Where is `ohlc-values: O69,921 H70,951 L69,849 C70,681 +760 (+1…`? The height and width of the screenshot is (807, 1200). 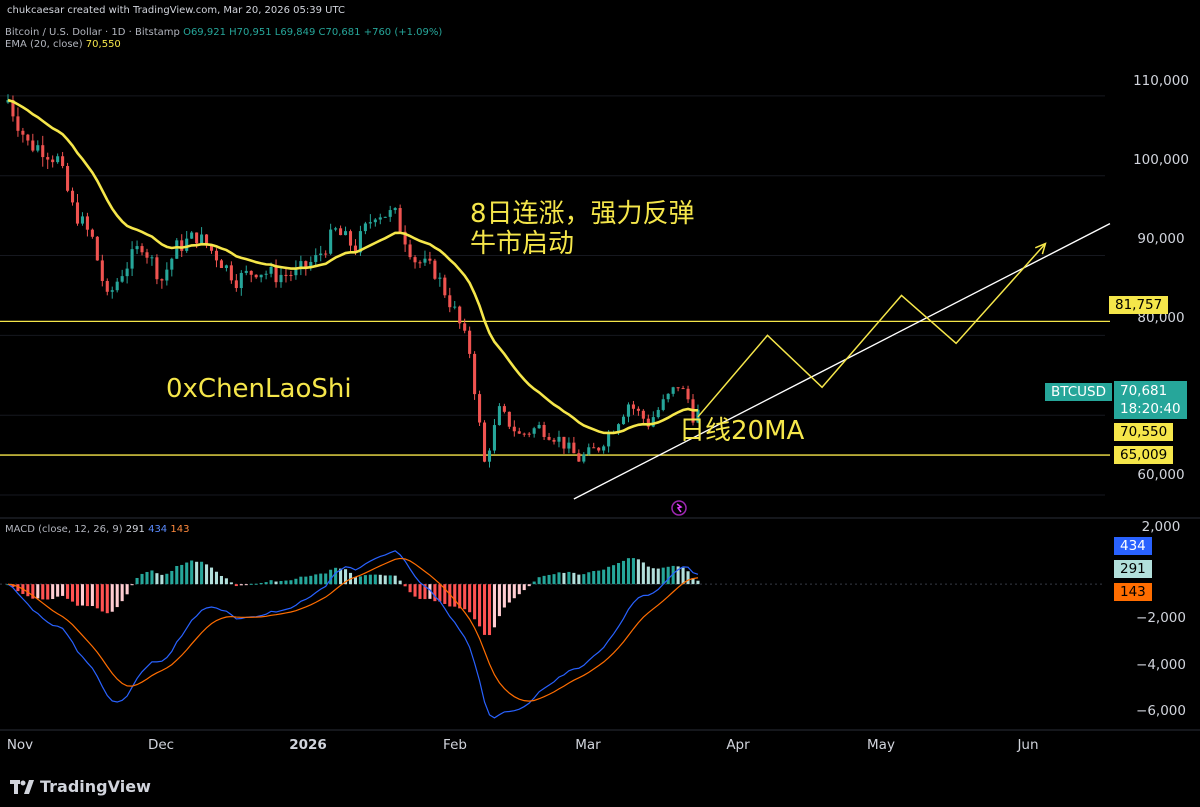
ohlc-values: O69,921 H70,951 L69,849 C70,681 +760 (+1… is located at coordinates (313, 32).